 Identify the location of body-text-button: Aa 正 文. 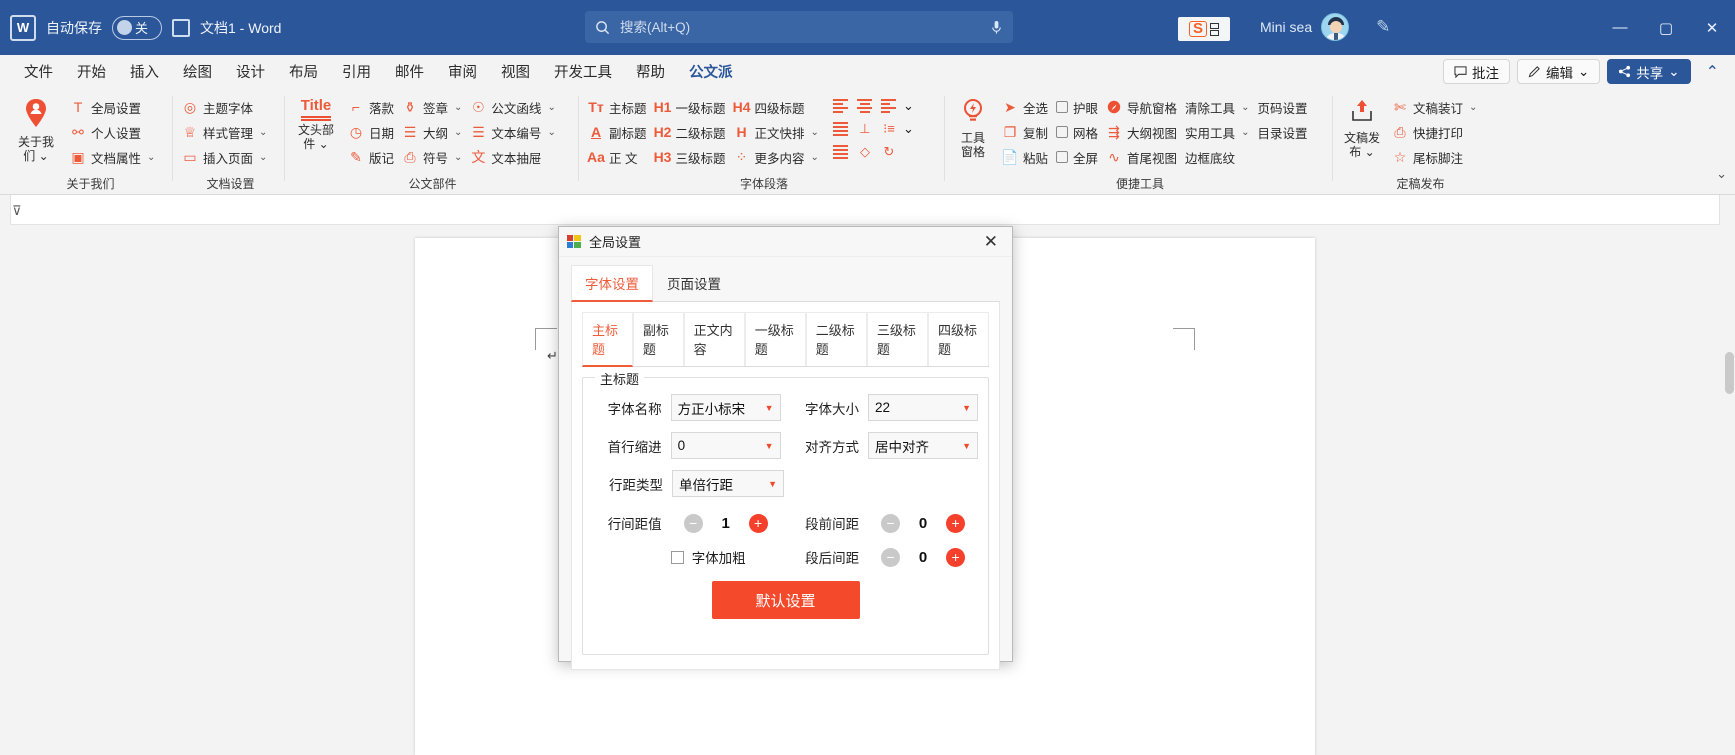
(617, 157).